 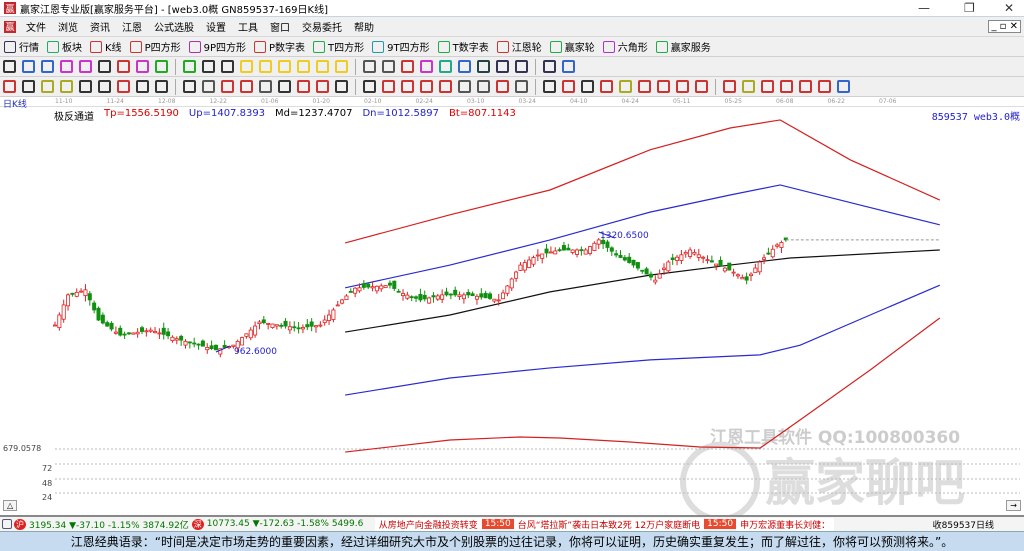 I want to click on news-item: 从房地产向金融投资转变, so click(x=428, y=524).